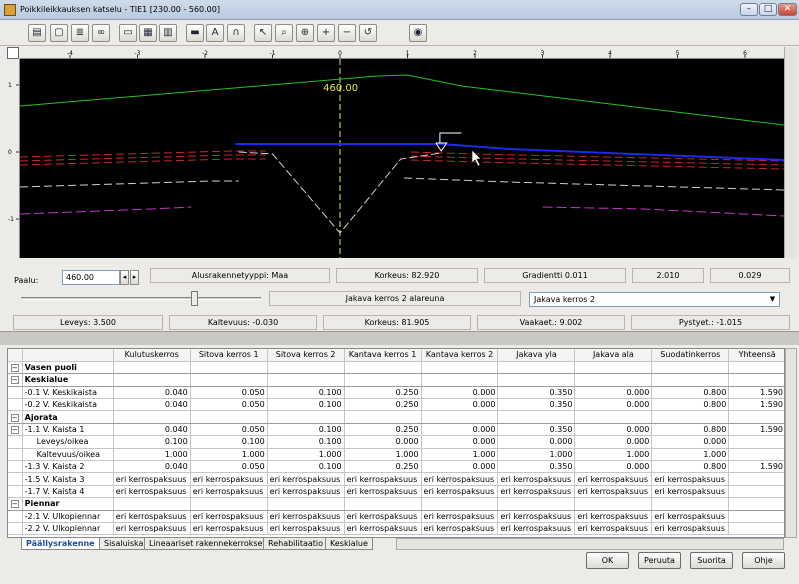 Image resolution: width=799 pixels, height=584 pixels. I want to click on frame-icon: ▭, so click(128, 33).